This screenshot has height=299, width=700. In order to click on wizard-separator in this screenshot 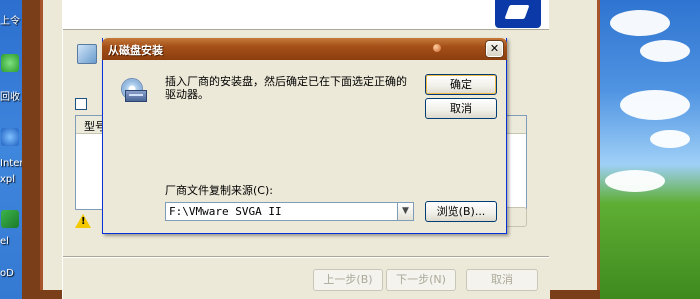, I will do `click(306, 257)`.